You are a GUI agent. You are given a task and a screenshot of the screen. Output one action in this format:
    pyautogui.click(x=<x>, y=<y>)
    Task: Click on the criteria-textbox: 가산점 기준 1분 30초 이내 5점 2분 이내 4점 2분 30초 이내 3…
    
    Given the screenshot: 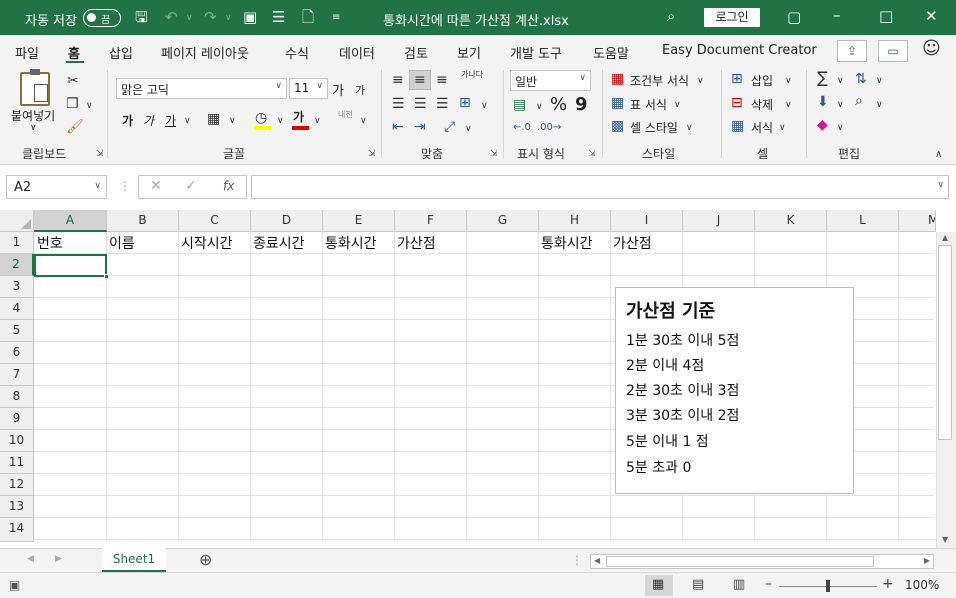 What is the action you would take?
    pyautogui.click(x=734, y=390)
    